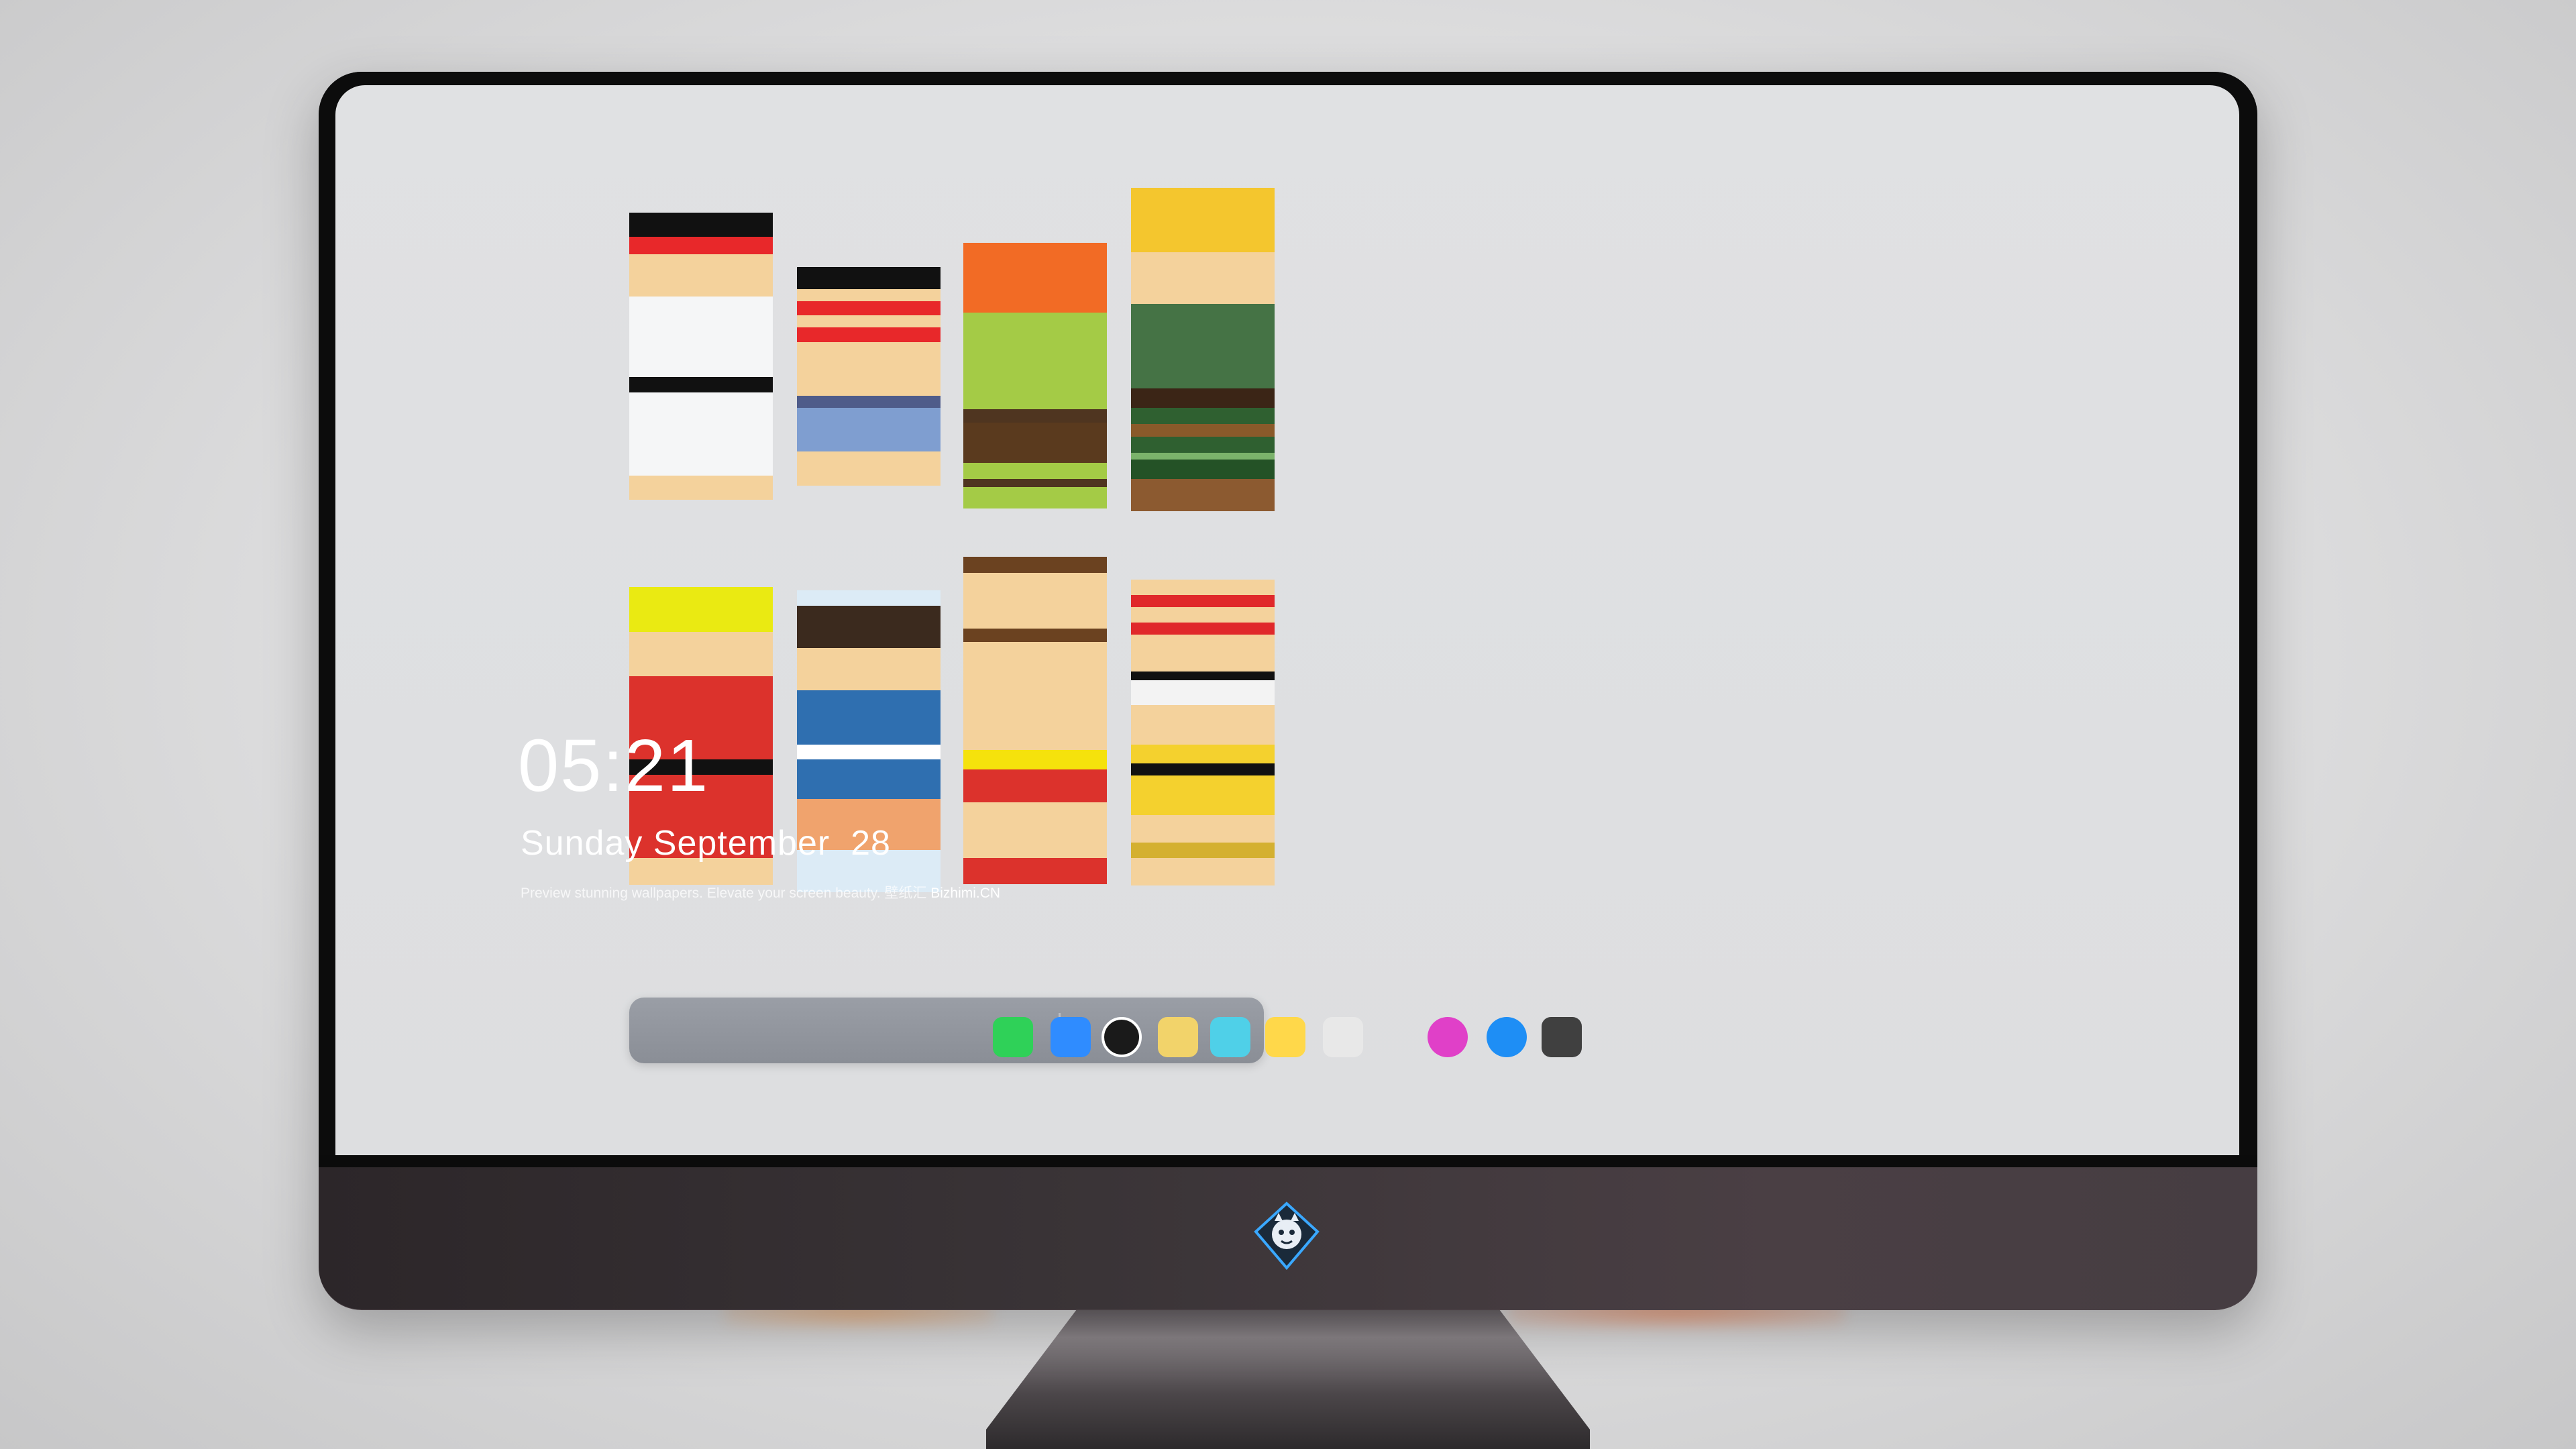 The height and width of the screenshot is (1449, 2576). I want to click on notes-icon, so click(1285, 1037).